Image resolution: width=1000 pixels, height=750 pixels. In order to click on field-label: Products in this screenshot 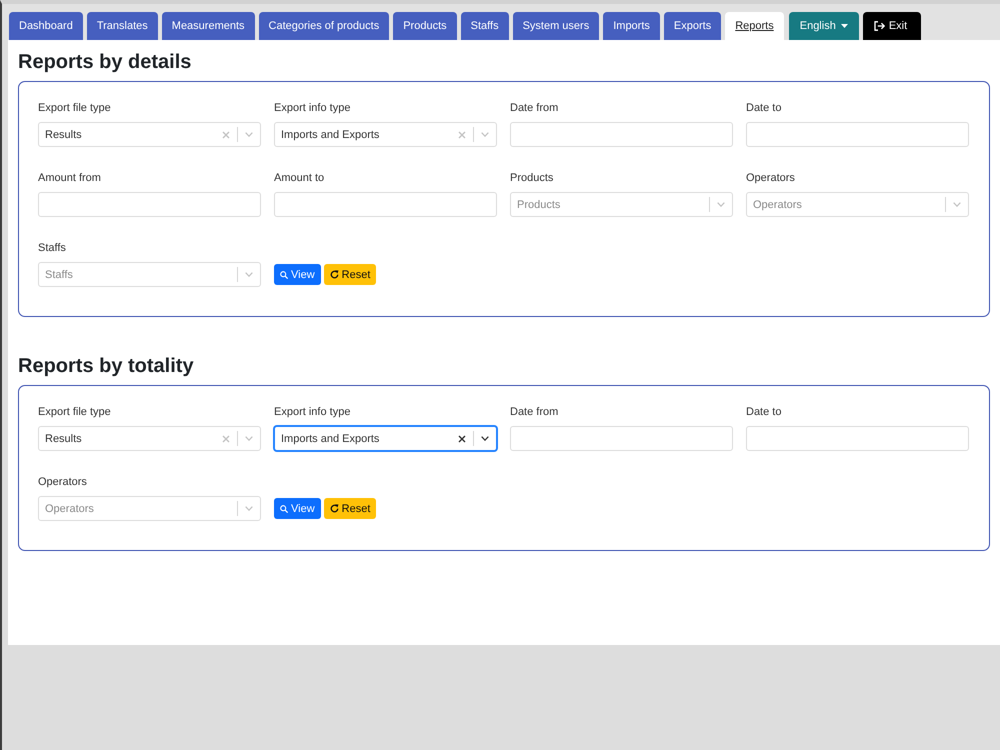, I will do `click(532, 178)`.